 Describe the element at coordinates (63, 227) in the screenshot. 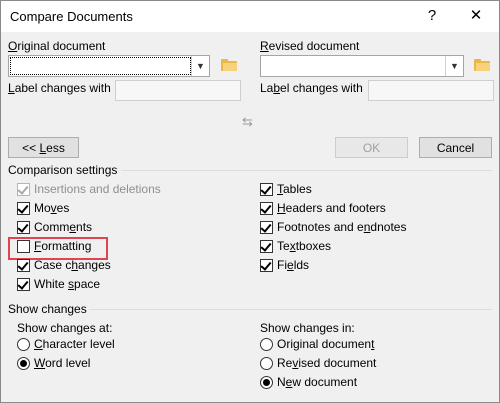

I see `comments-label: Comments` at that location.